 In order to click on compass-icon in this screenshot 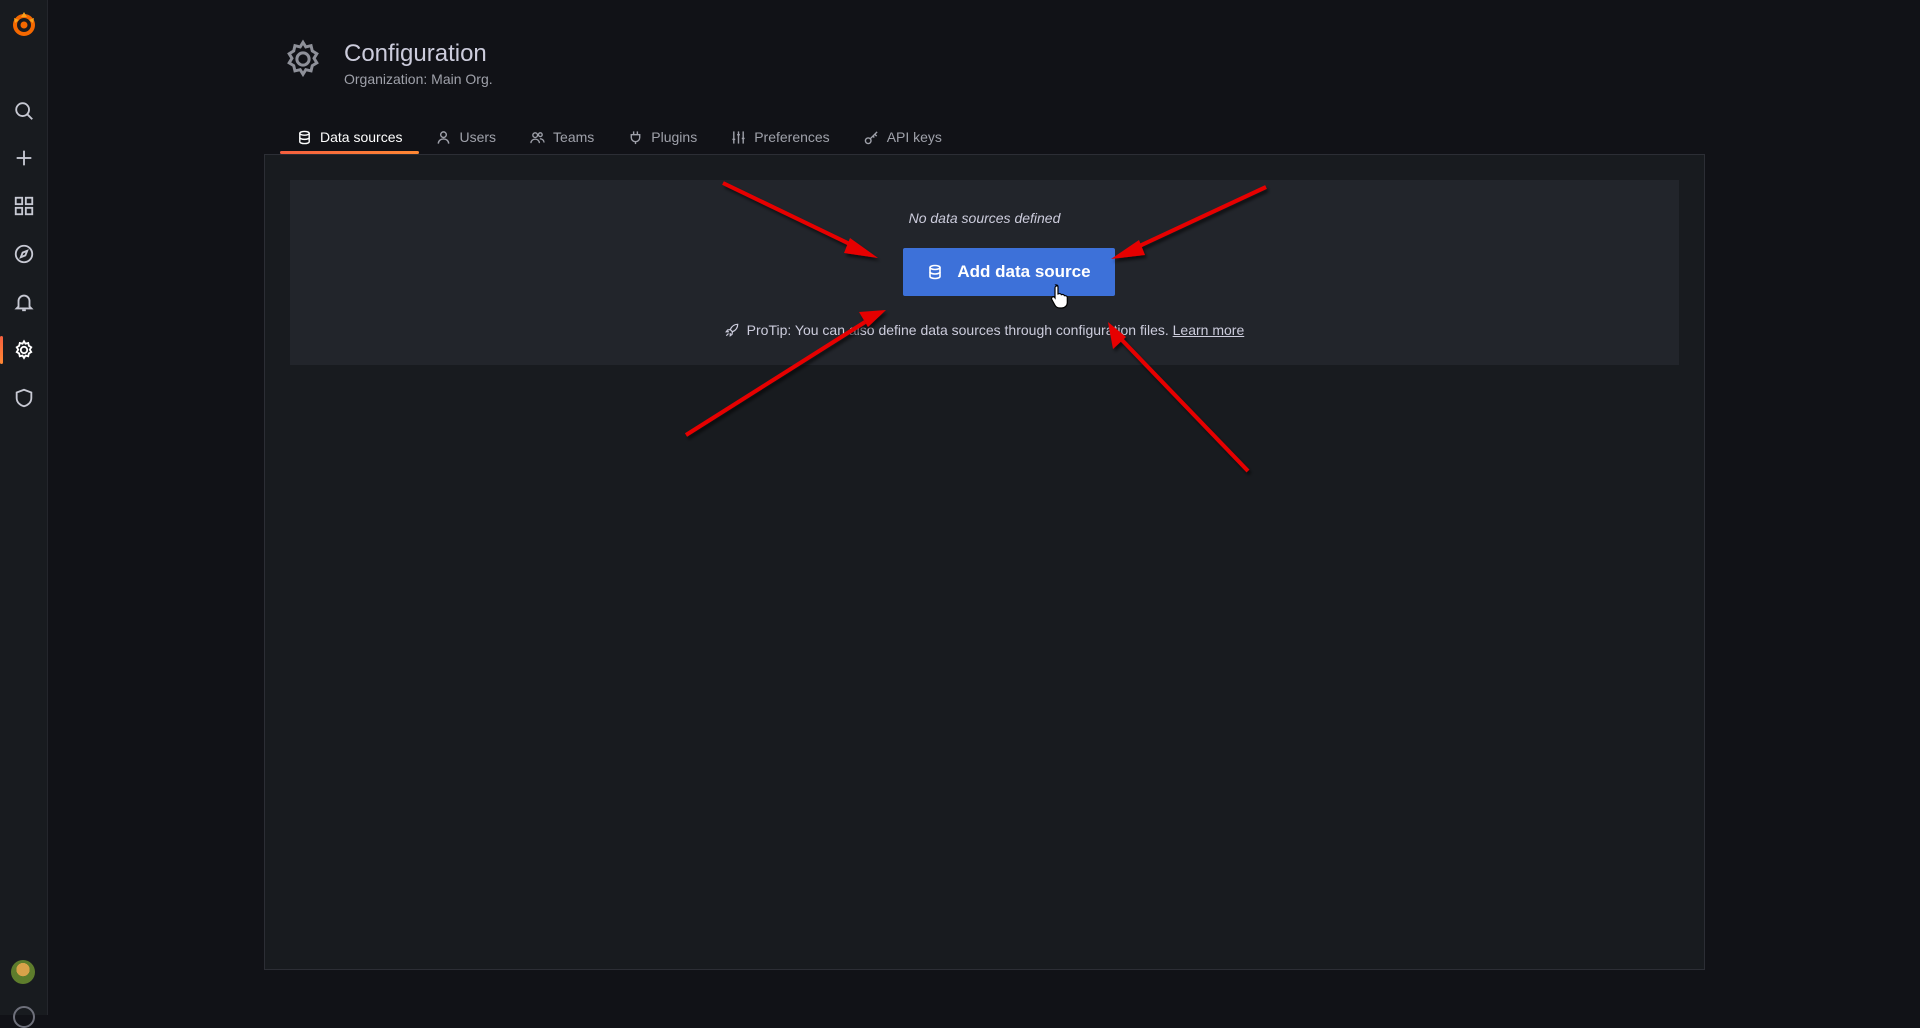, I will do `click(23, 254)`.